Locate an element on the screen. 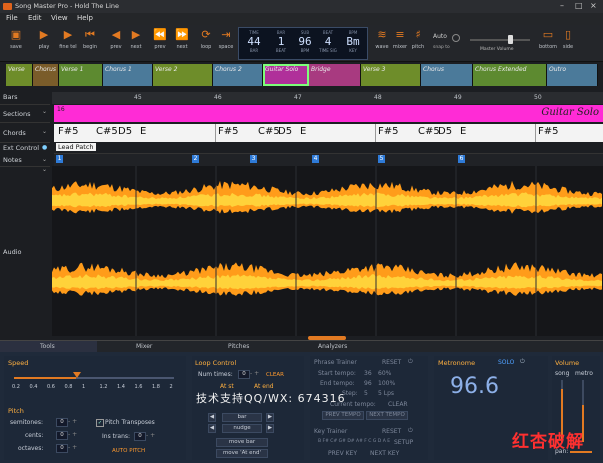 The image size is (603, 463). metronome-bpm: 96.6 is located at coordinates (474, 386).